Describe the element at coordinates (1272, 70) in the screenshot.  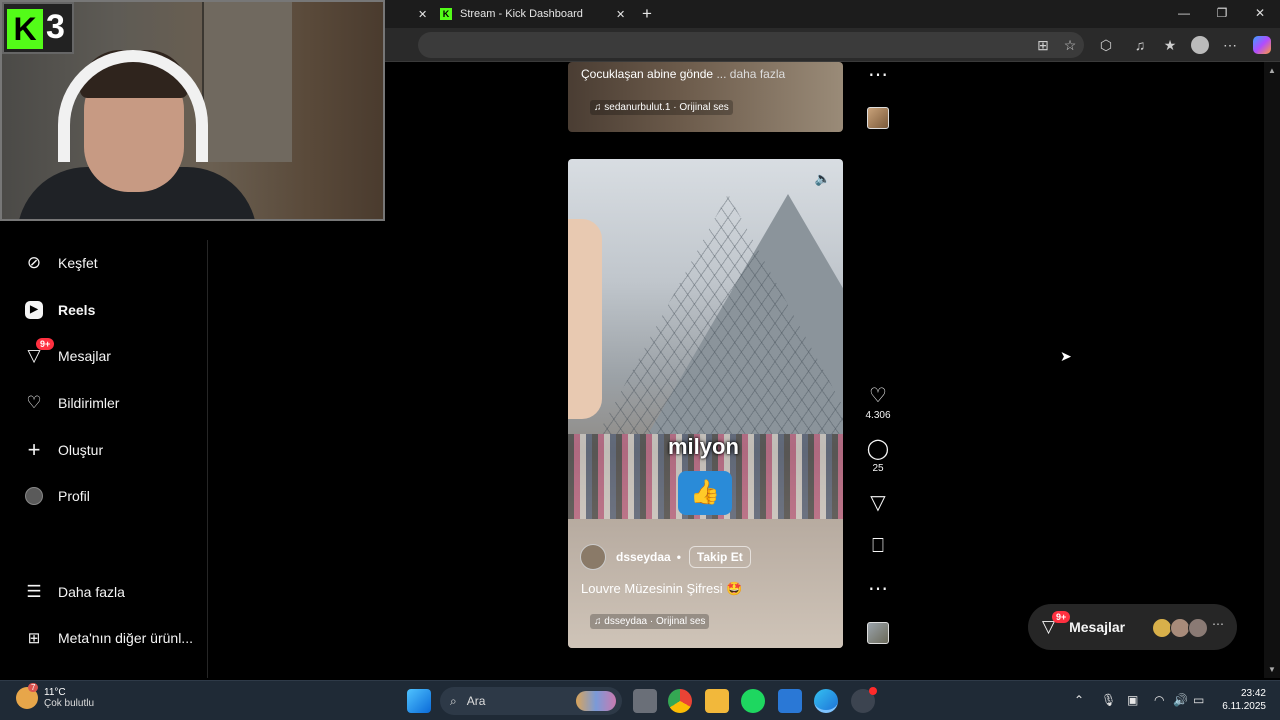
I see `scroll-up-icon: ▲` at that location.